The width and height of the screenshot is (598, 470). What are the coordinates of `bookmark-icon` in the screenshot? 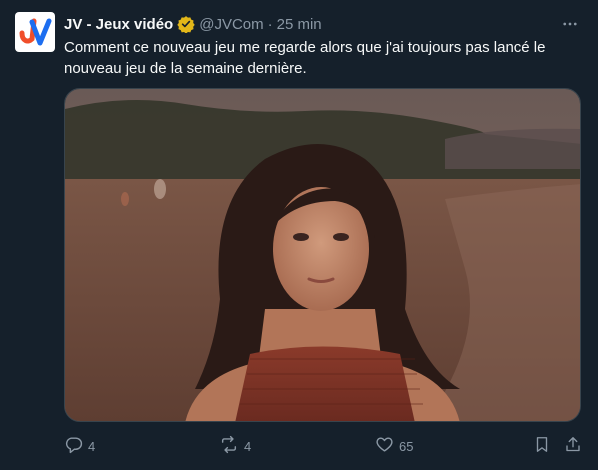 It's located at (542, 446).